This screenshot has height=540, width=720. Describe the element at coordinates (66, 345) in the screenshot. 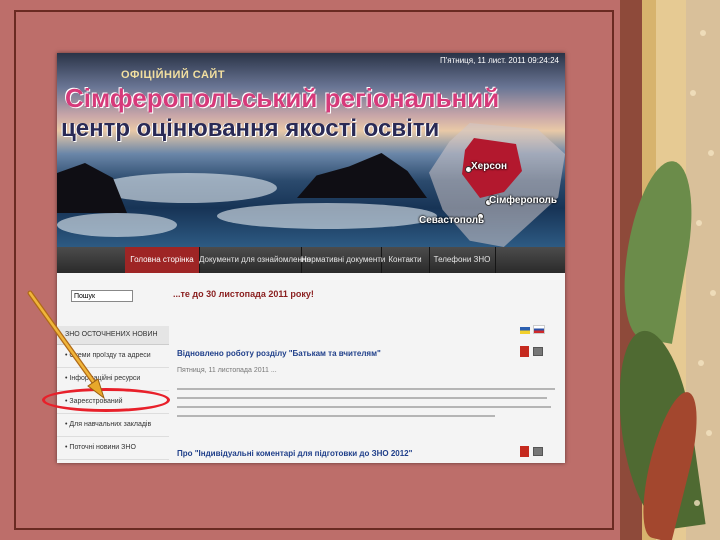

I see `annotation-arrow-icon` at that location.